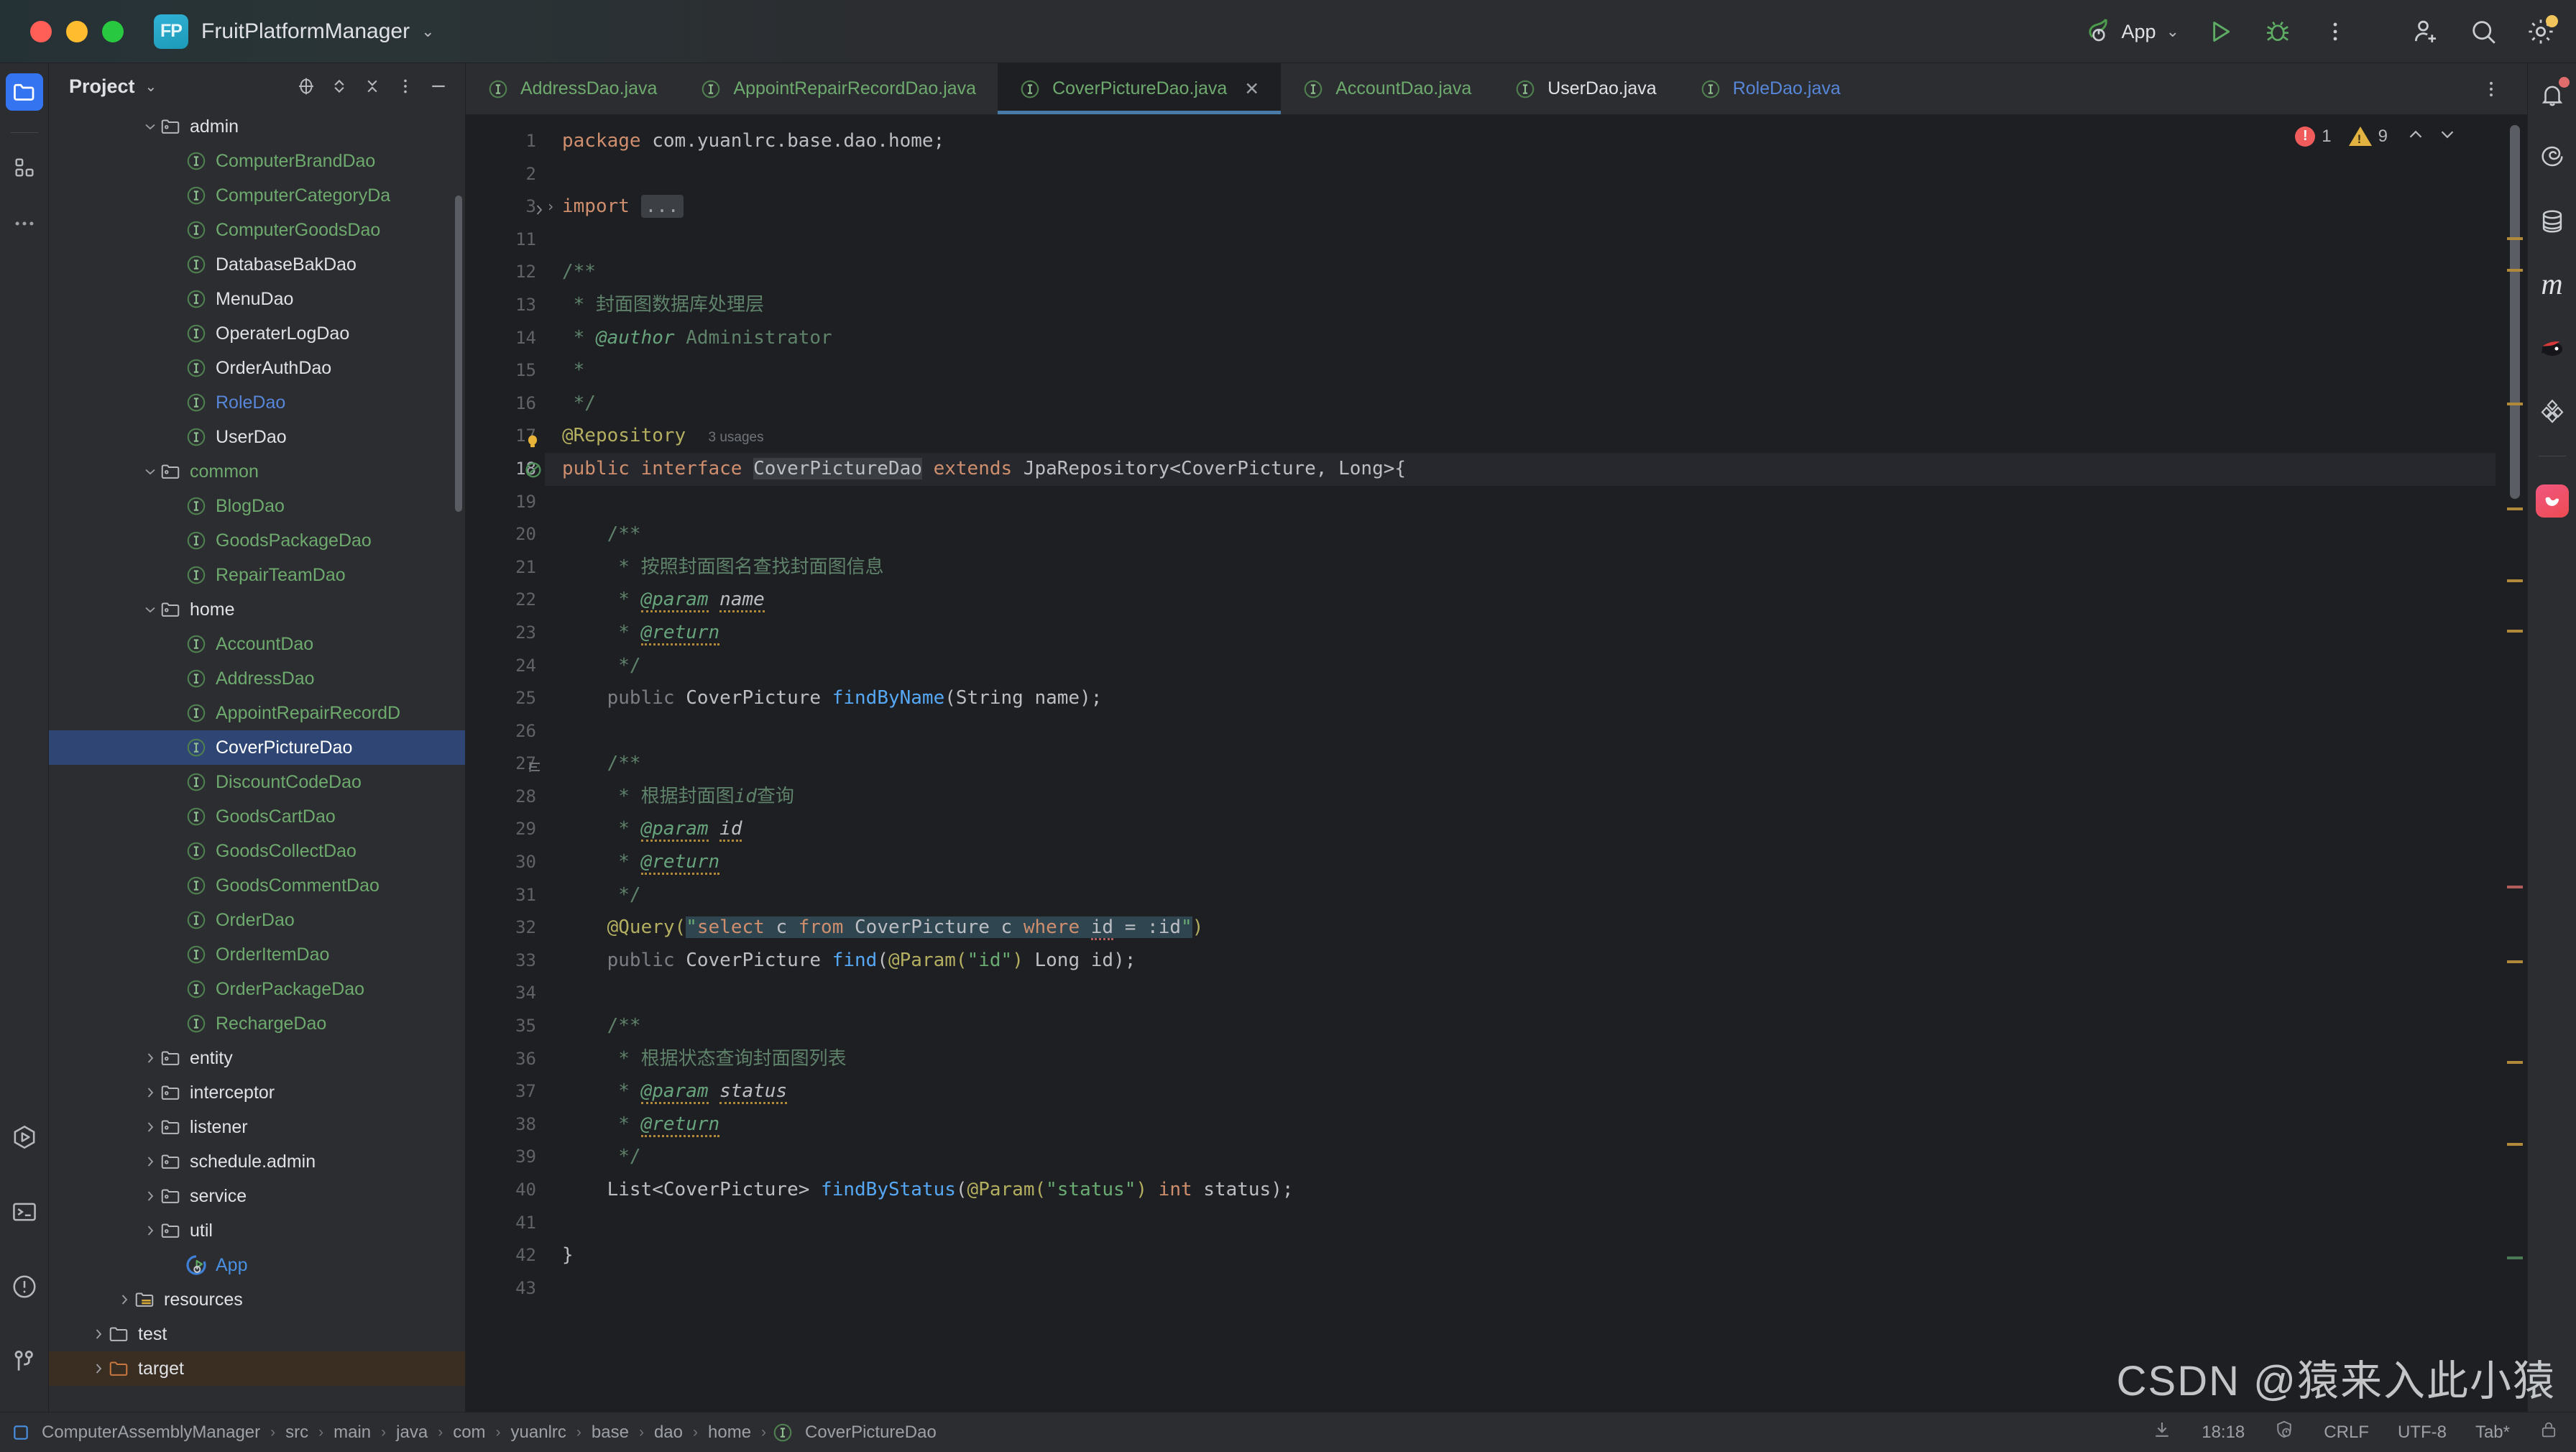 The height and width of the screenshot is (1452, 2576). I want to click on line-number: 25, so click(505, 698).